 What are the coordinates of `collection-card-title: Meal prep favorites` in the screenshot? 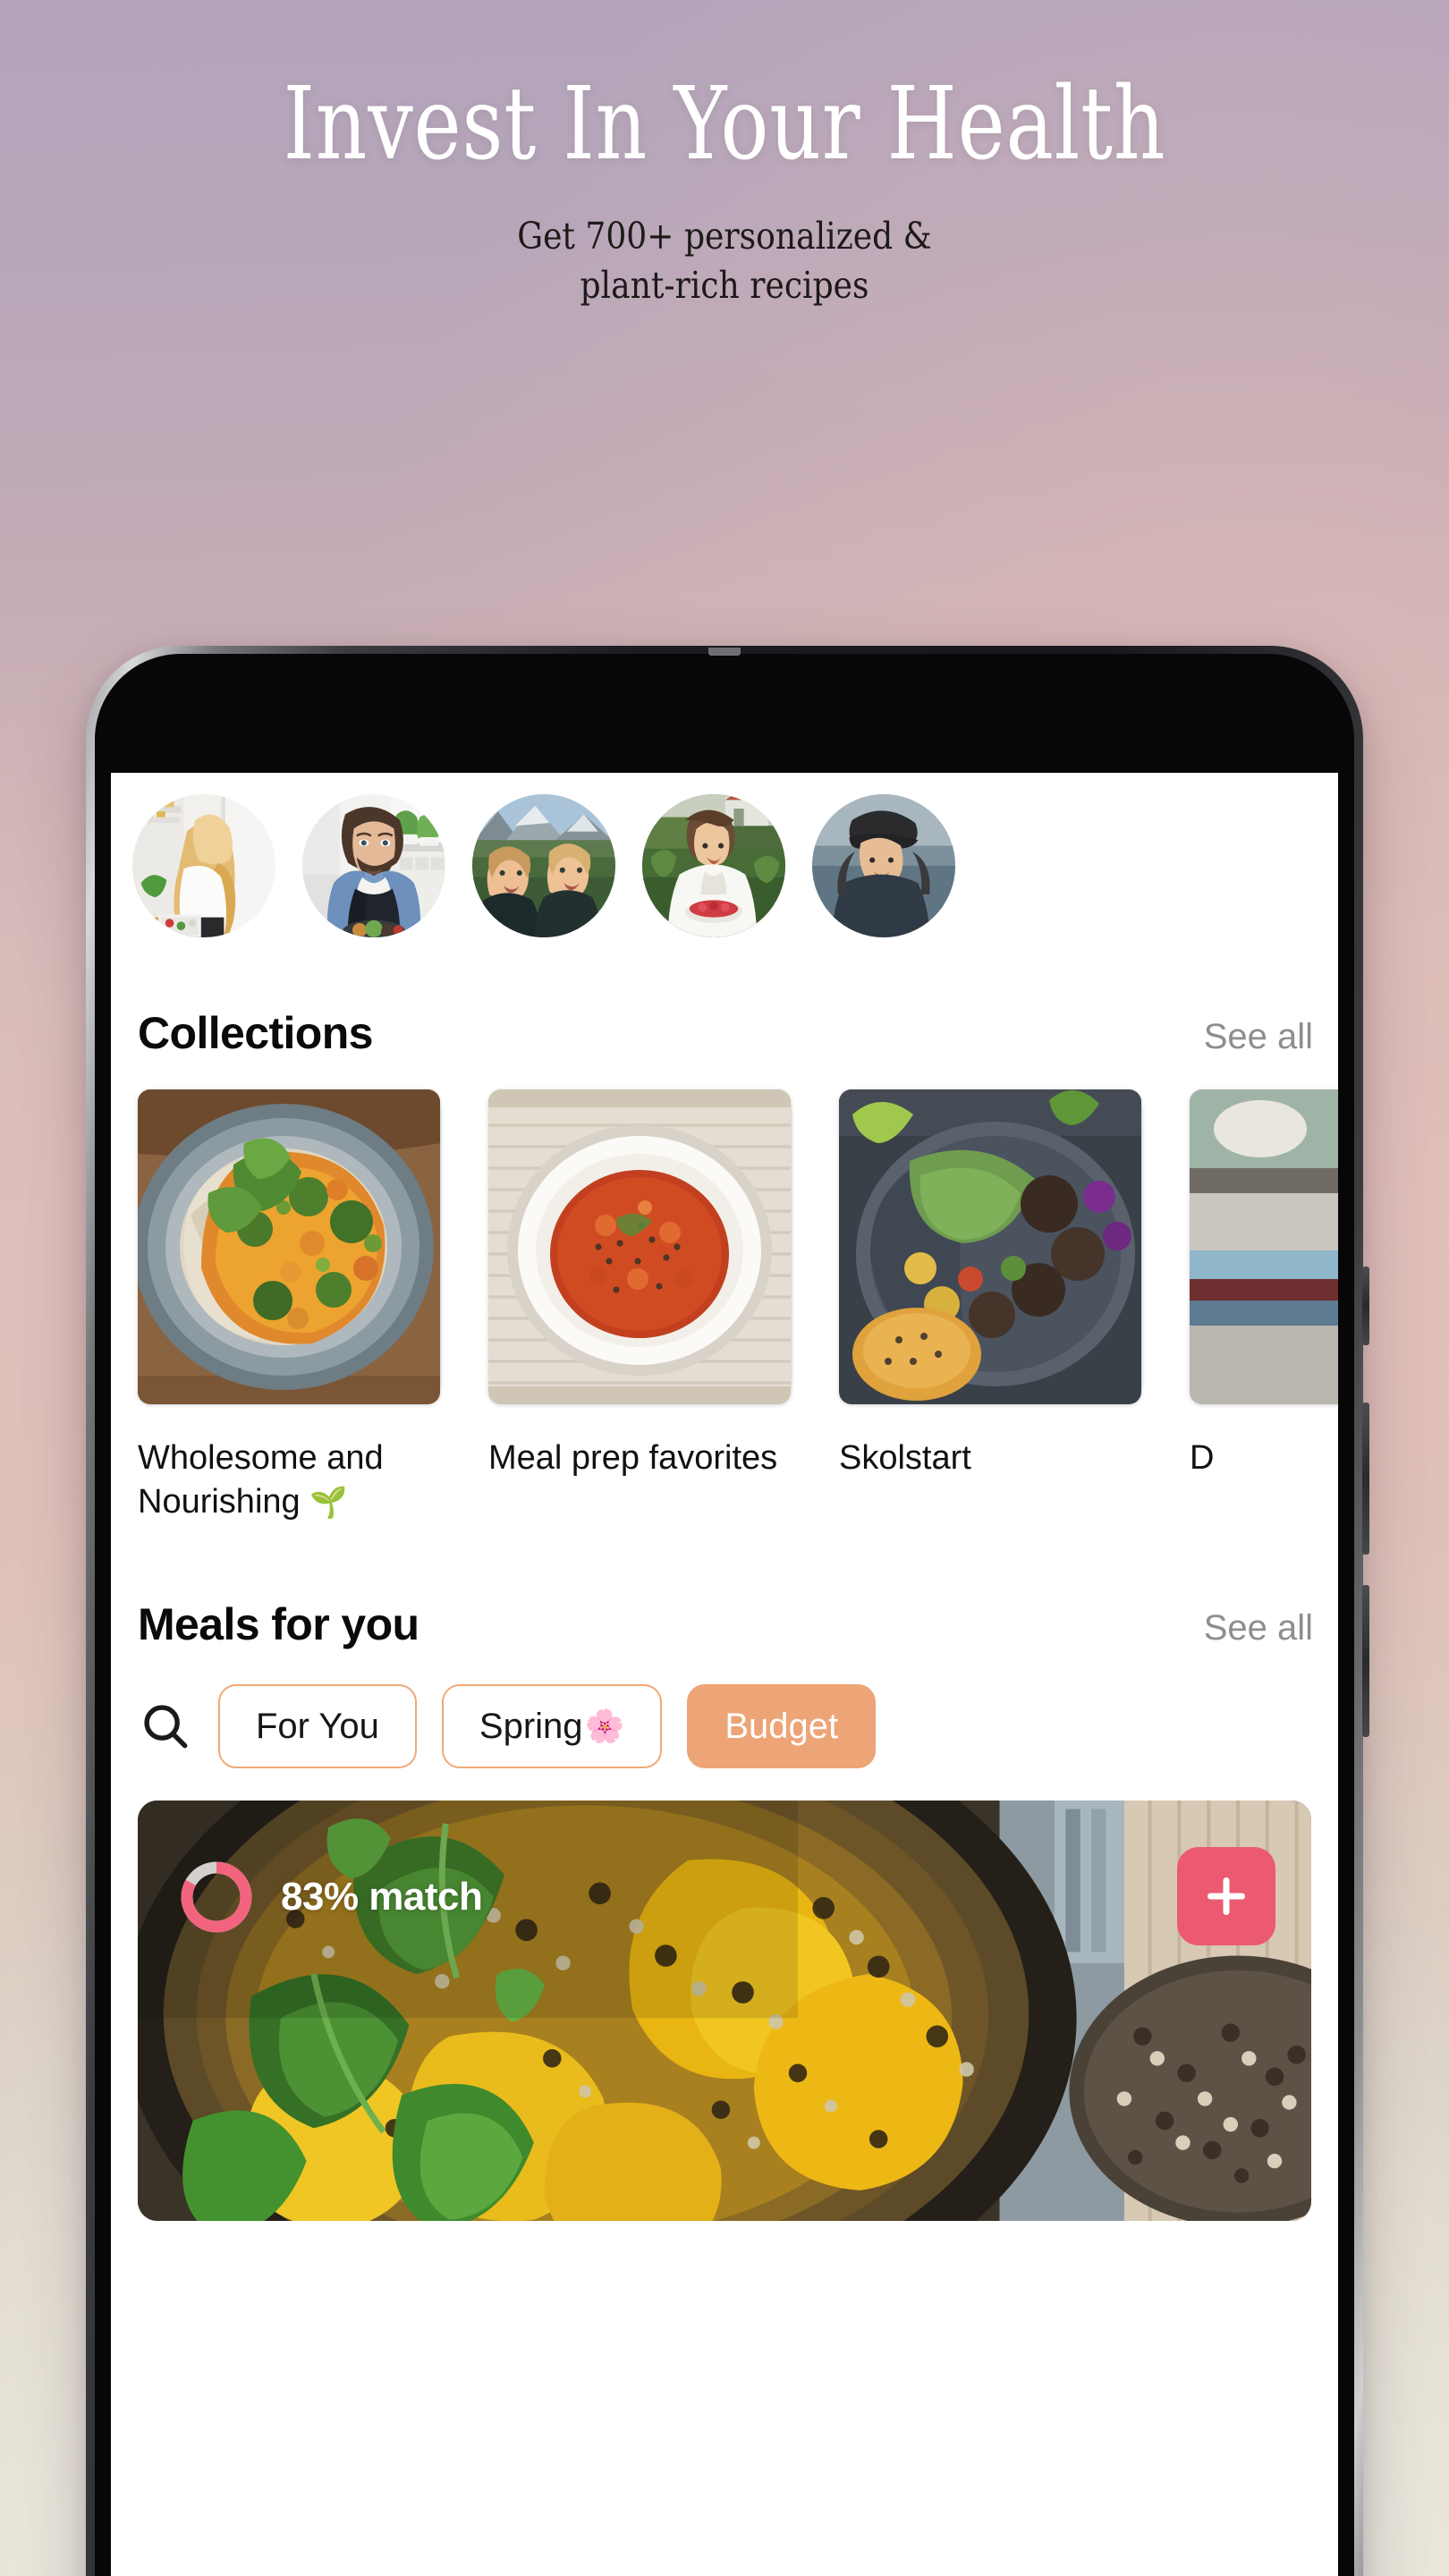 It's located at (640, 1458).